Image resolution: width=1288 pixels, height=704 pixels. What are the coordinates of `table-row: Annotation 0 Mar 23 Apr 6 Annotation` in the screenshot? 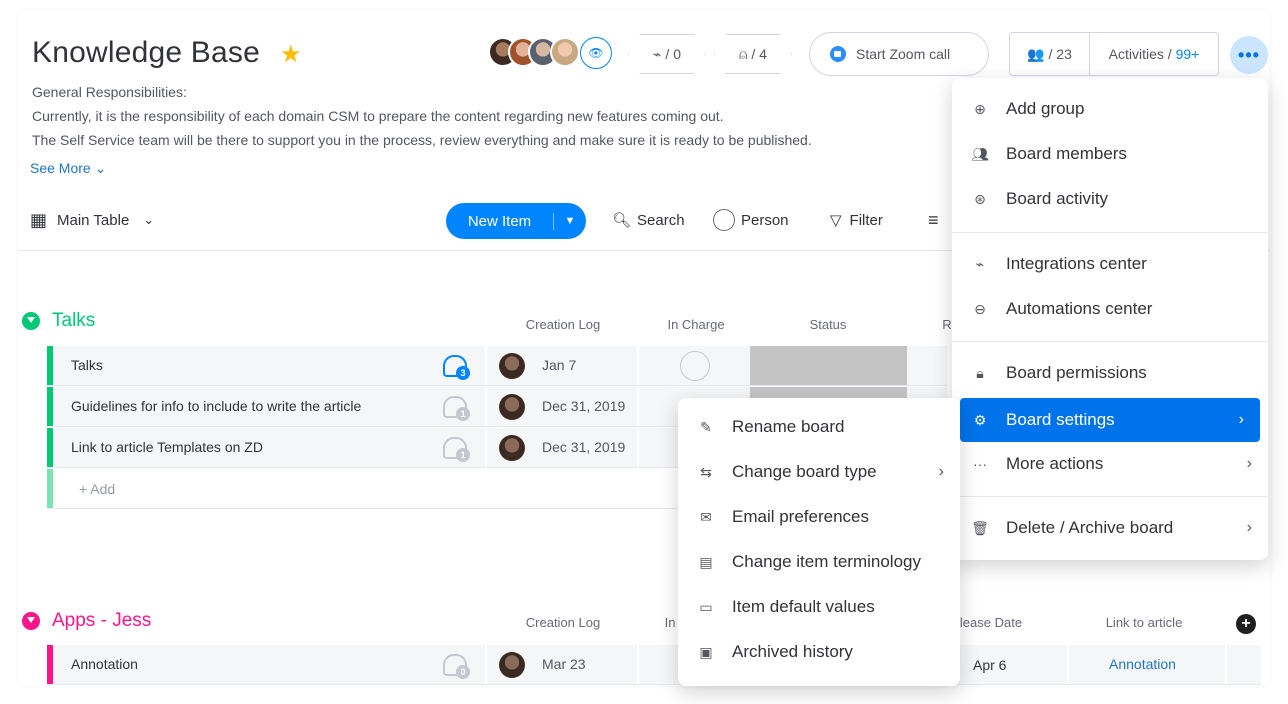 It's located at (654, 665).